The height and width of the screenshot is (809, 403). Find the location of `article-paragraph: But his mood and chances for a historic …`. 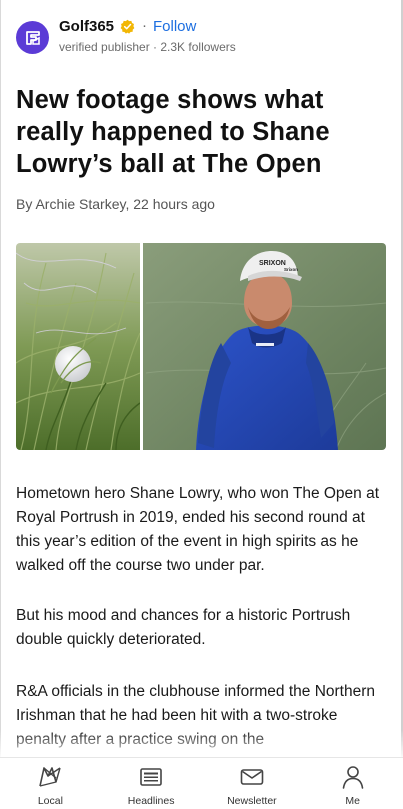

article-paragraph: But his mood and chances for a historic … is located at coordinates (183, 627).